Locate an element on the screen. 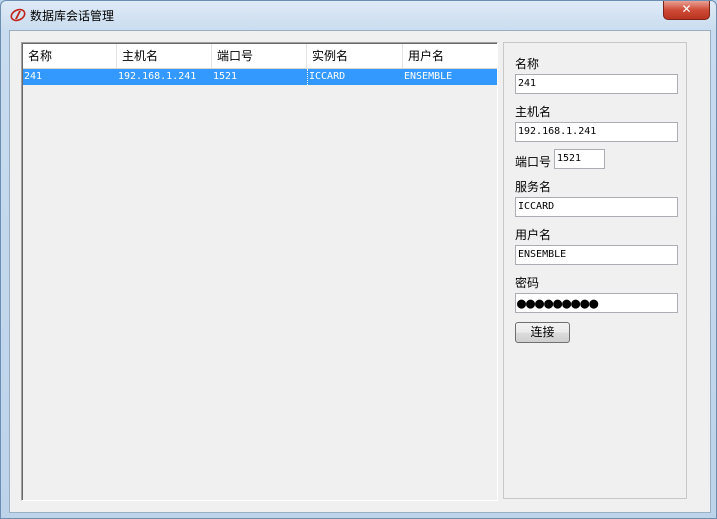 The image size is (717, 519). name-label: 名称 is located at coordinates (527, 64).